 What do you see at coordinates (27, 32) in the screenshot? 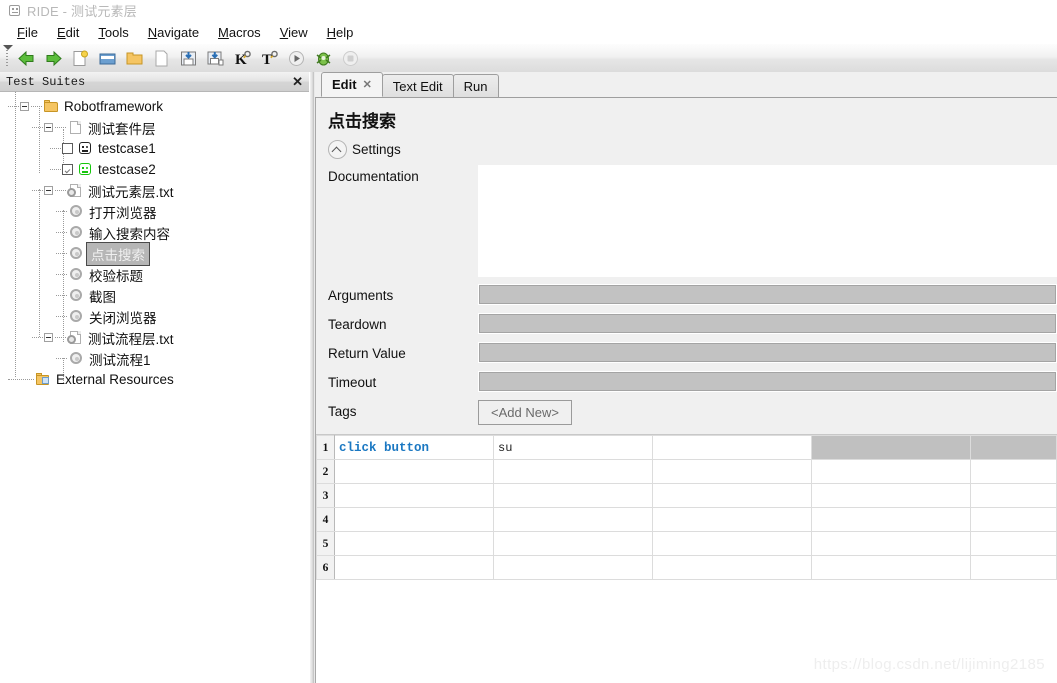
I see `menu-file: File` at bounding box center [27, 32].